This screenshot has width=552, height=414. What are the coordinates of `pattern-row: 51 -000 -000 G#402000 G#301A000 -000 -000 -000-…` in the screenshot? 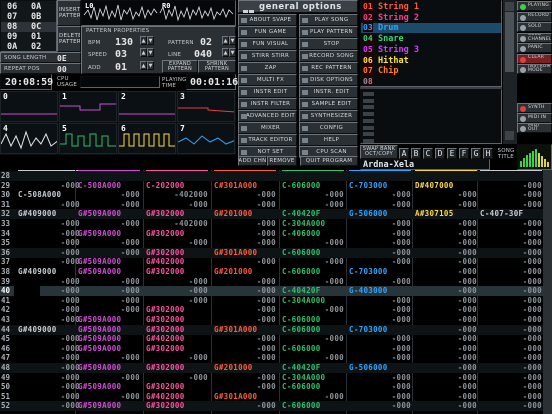 It's located at (271, 397).